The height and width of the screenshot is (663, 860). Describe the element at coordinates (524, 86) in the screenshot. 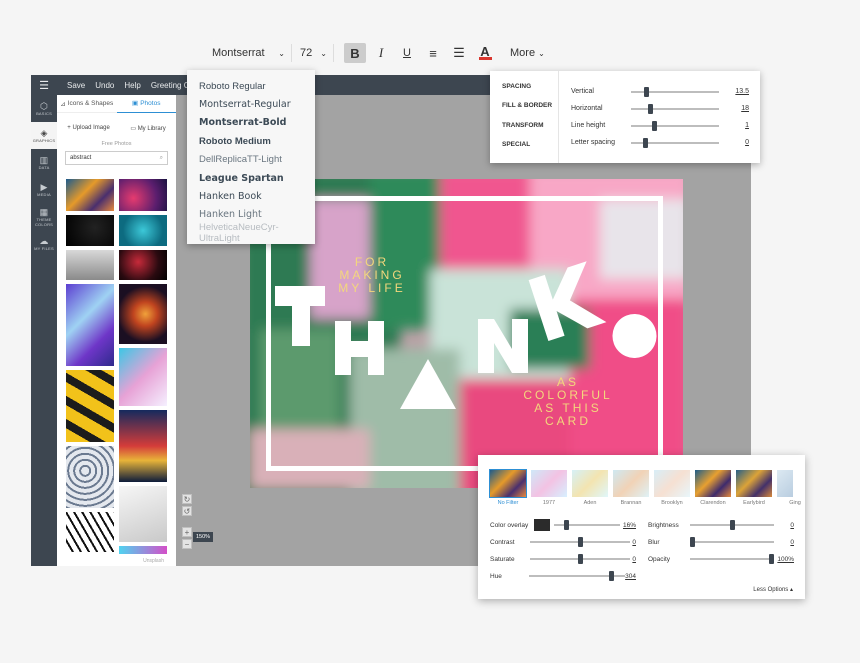

I see `tab-spacing: SPACING` at that location.